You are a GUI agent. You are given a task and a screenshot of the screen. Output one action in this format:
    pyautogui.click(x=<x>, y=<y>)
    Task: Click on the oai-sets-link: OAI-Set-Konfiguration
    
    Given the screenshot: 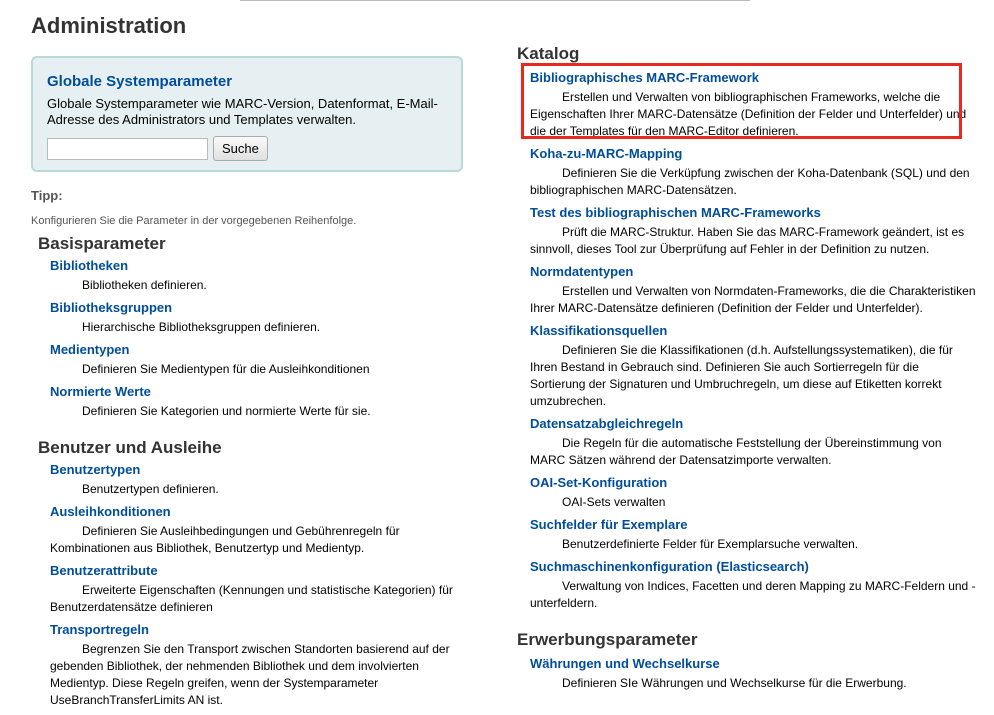 What is the action you would take?
    pyautogui.click(x=753, y=483)
    